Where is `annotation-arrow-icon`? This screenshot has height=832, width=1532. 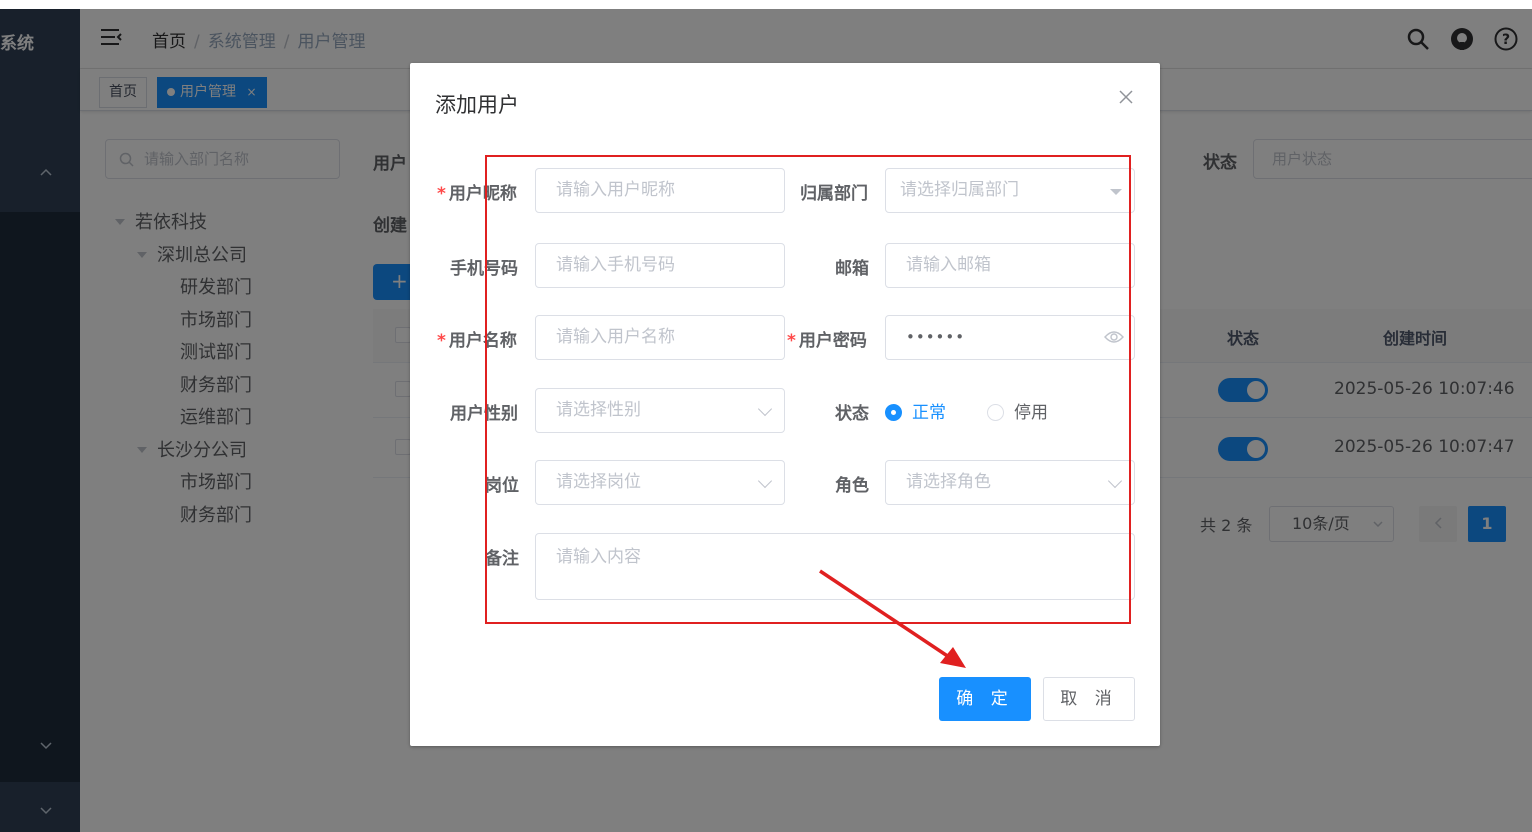 annotation-arrow-icon is located at coordinates (892, 618).